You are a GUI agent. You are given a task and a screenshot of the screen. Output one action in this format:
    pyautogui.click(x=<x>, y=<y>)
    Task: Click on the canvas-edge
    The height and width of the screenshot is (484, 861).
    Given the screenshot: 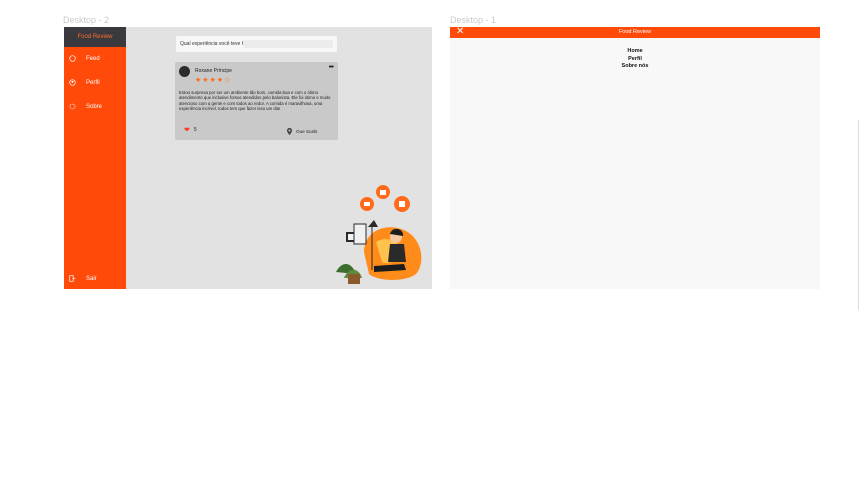 What is the action you would take?
    pyautogui.click(x=858, y=215)
    